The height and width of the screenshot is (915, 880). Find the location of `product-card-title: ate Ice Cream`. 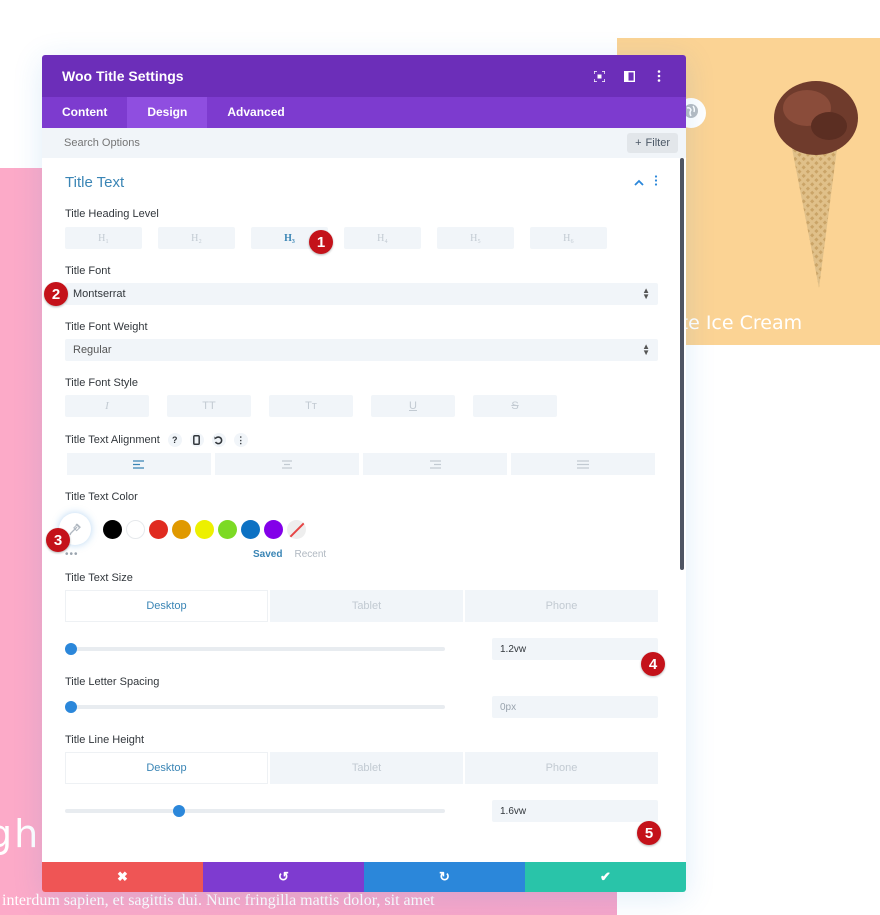

product-card-title: ate Ice Cream is located at coordinates (736, 323).